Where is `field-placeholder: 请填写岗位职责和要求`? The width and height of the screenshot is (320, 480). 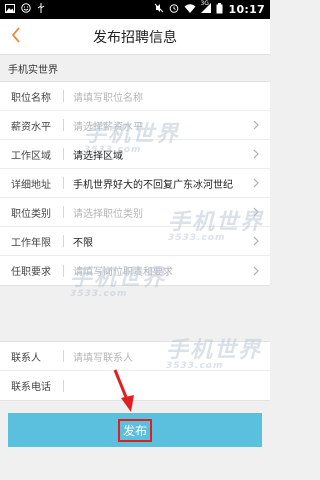 field-placeholder: 请填写岗位职责和要求 is located at coordinates (171, 270).